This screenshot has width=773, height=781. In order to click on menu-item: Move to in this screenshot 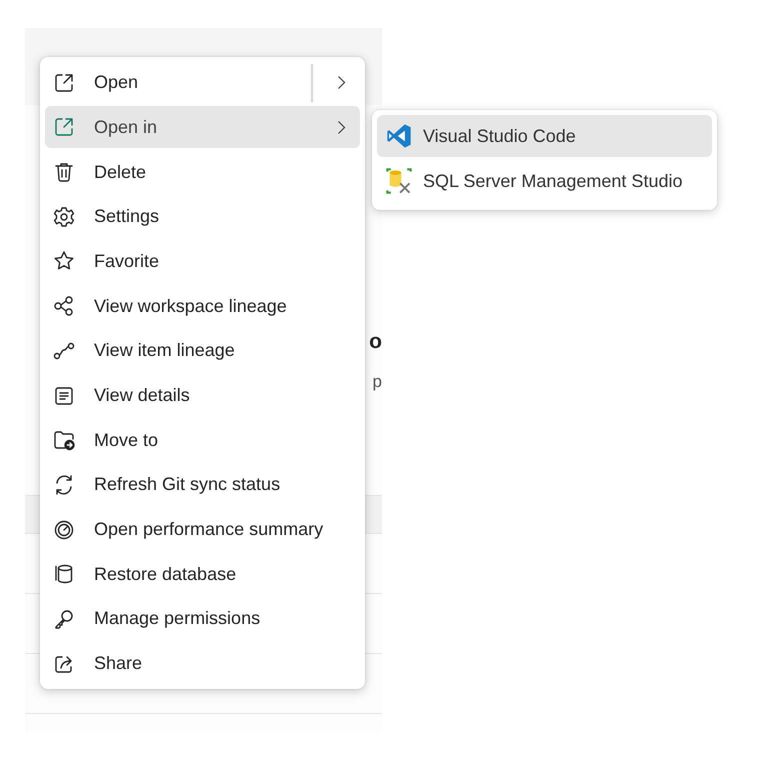, I will do `click(202, 440)`.